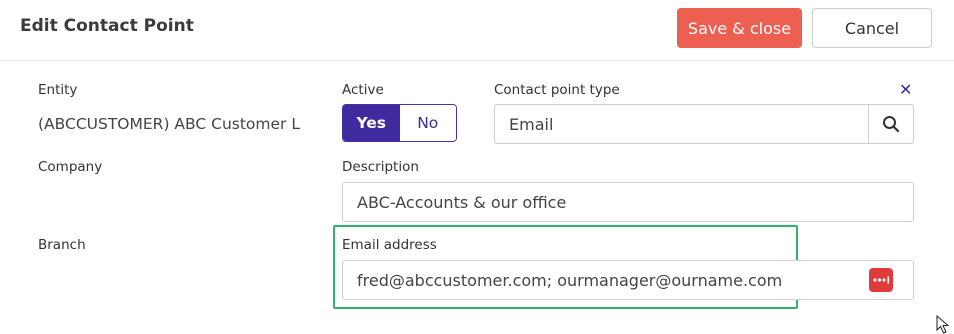  I want to click on search-icon, so click(891, 124).